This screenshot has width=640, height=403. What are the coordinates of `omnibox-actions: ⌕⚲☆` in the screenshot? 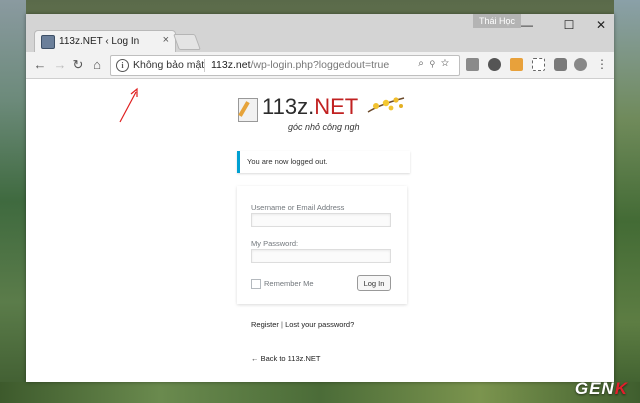 It's located at (436, 63).